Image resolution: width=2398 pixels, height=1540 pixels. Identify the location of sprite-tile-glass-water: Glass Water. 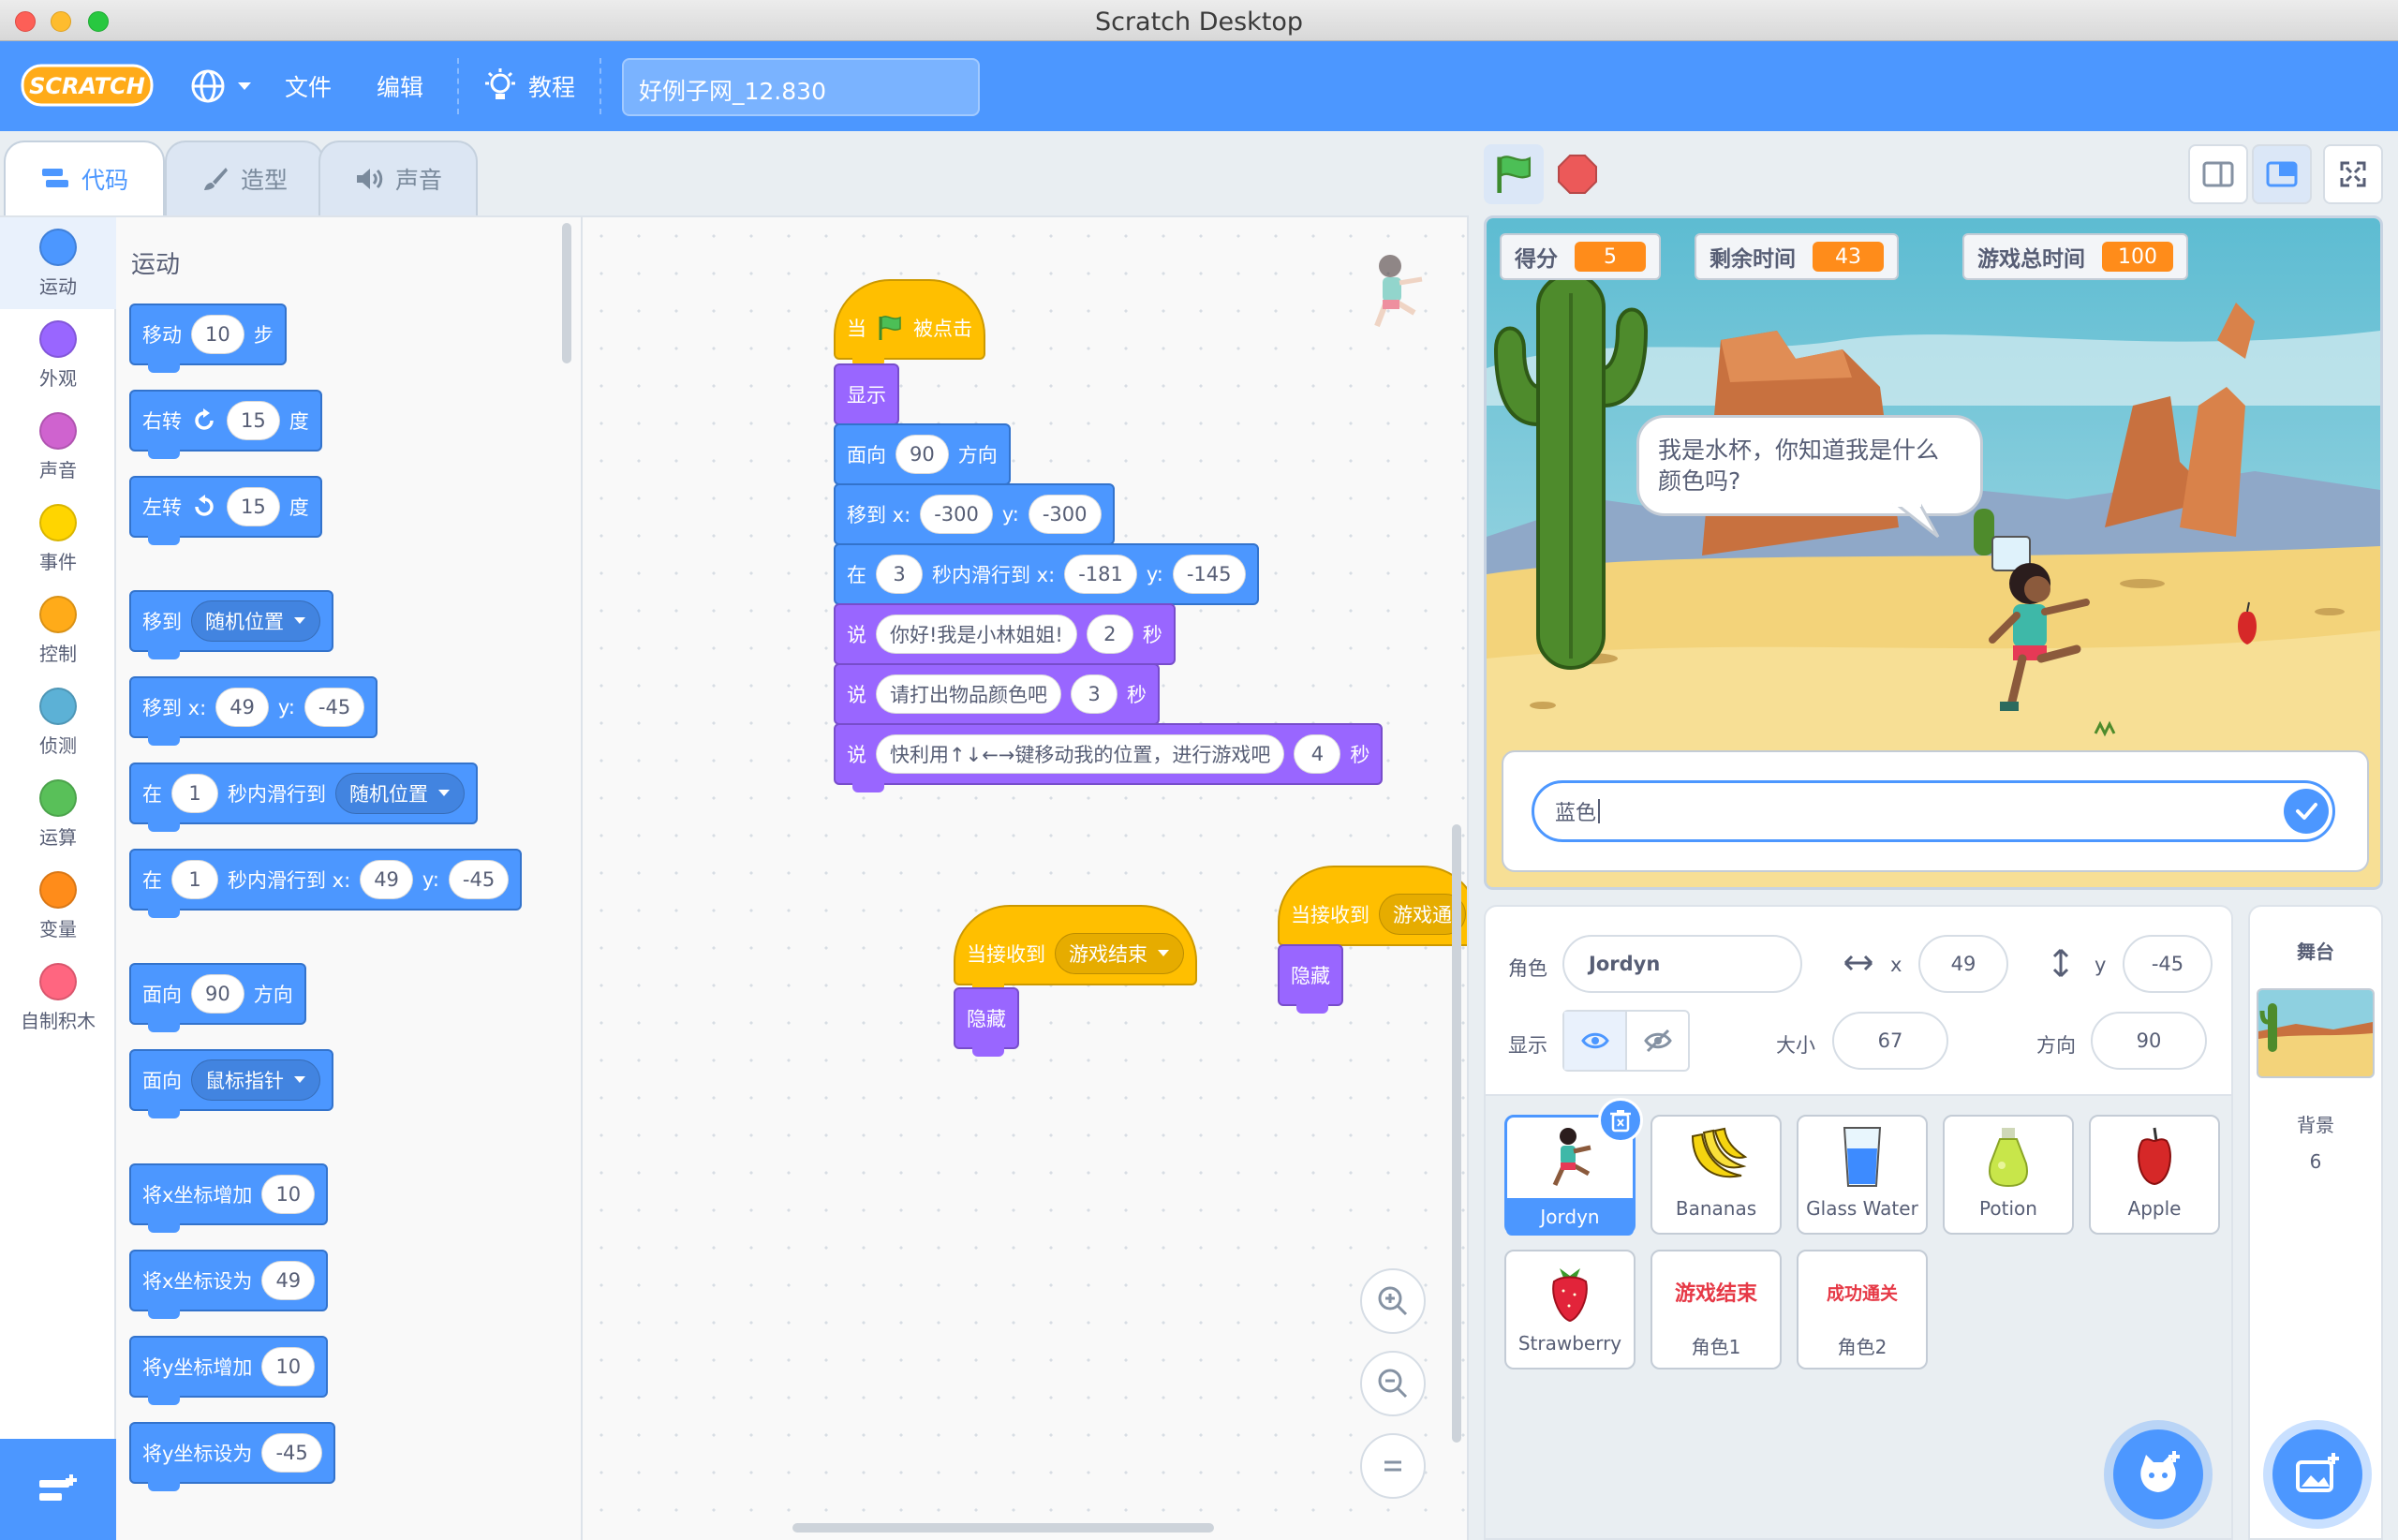
(1862, 1175).